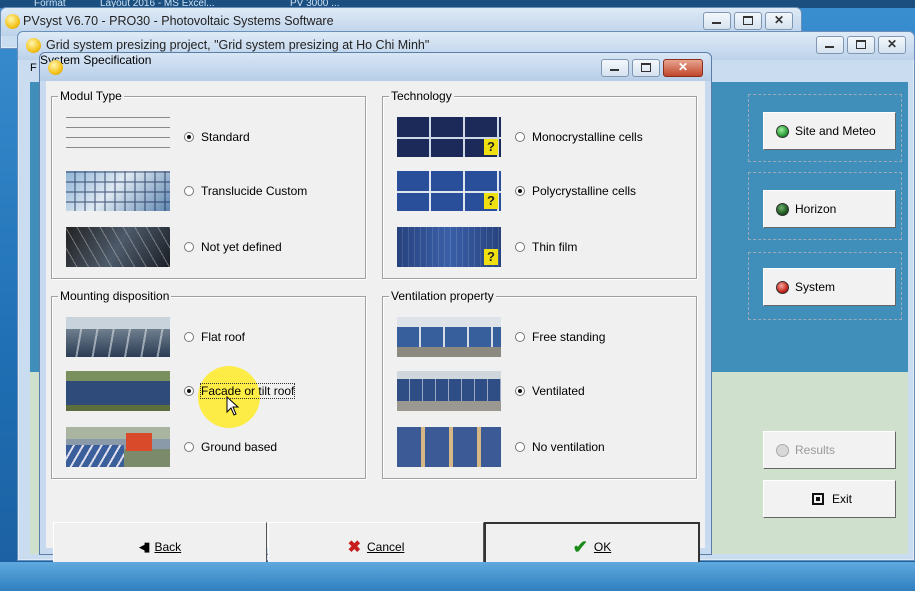 Image resolution: width=915 pixels, height=591 pixels. Describe the element at coordinates (491, 257) in the screenshot. I see `thin-film-help-icon: ?` at that location.